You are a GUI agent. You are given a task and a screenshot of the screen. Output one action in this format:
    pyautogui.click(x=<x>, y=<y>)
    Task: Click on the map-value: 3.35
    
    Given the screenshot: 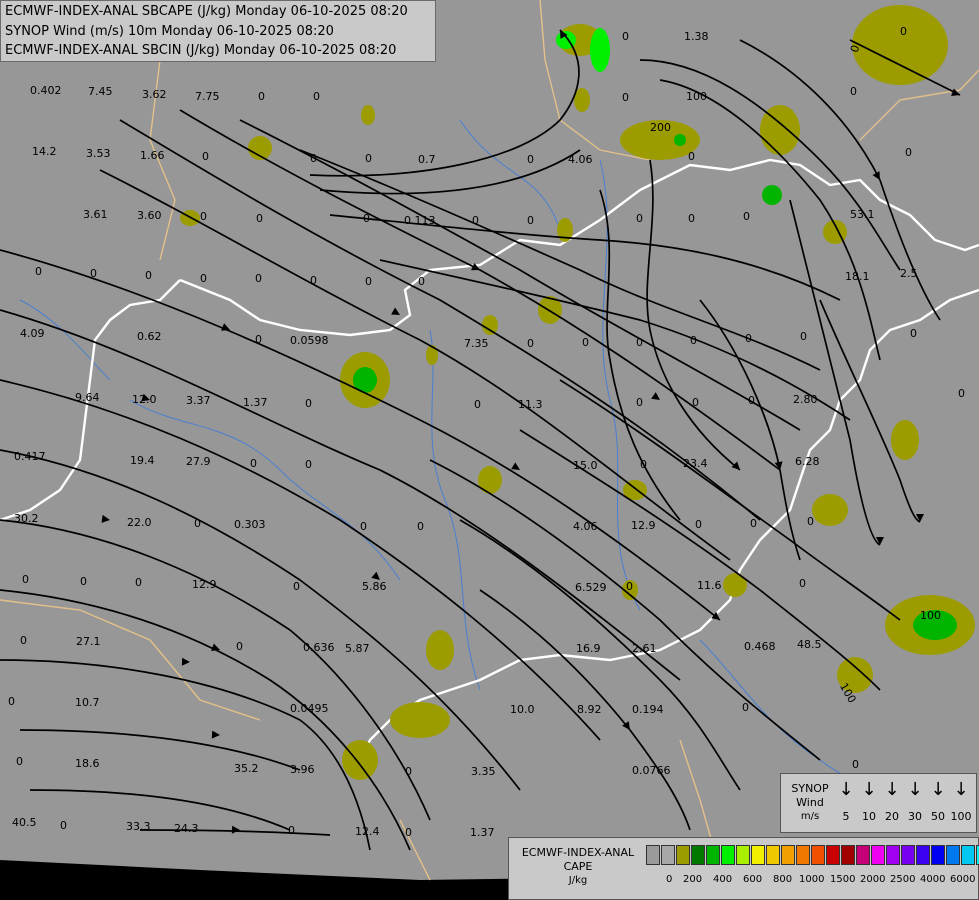 What is the action you would take?
    pyautogui.click(x=483, y=771)
    